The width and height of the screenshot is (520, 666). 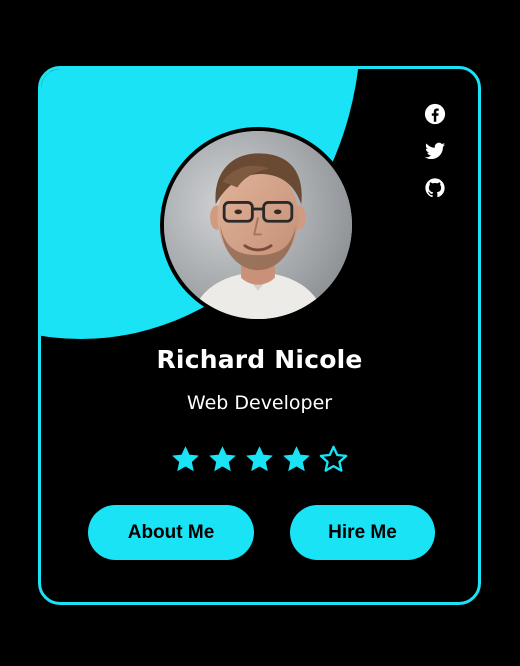 I want to click on facebook-icon, so click(x=435, y=114).